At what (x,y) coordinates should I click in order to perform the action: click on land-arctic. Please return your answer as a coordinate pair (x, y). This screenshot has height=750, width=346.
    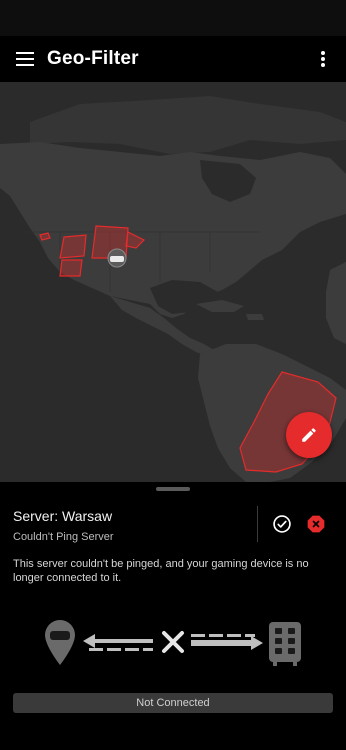
    Looking at the image, I should click on (188, 125).